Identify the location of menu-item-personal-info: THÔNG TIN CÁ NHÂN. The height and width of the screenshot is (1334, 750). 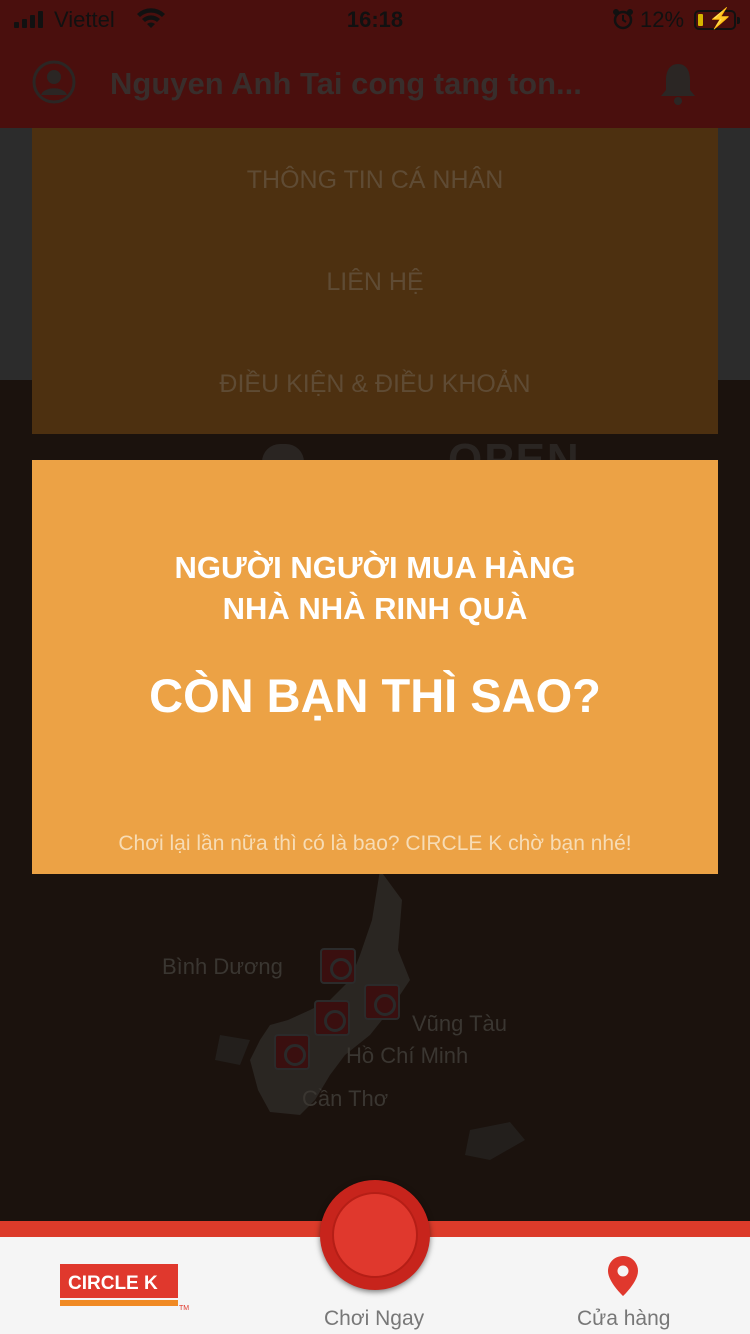
(375, 180).